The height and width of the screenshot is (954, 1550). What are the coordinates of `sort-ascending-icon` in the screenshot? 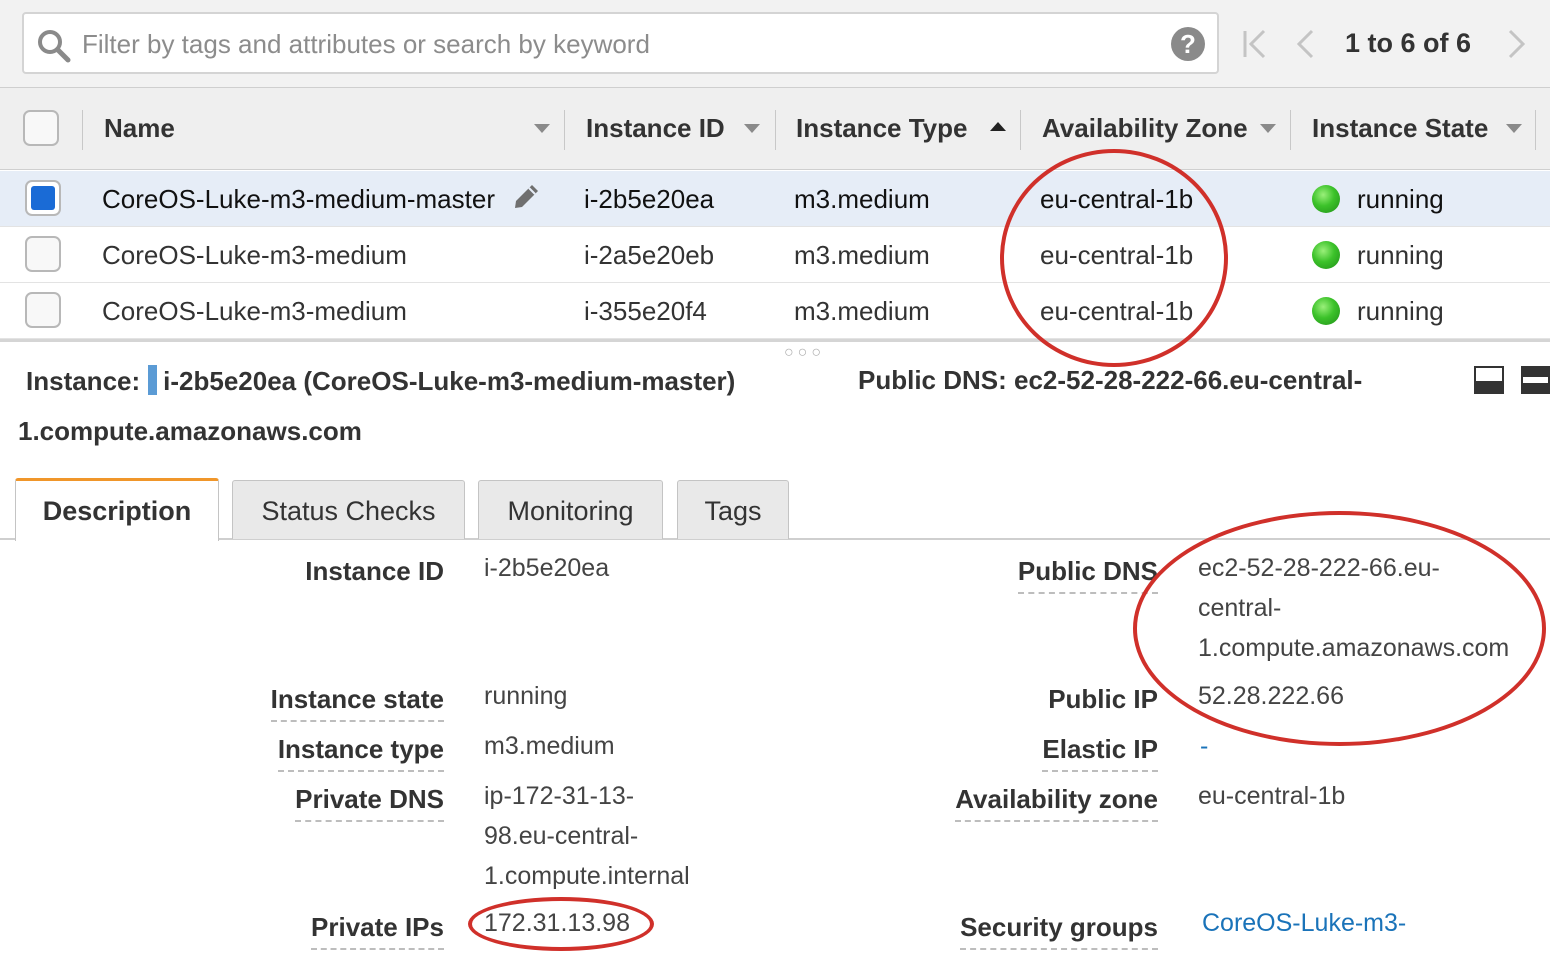 It's located at (998, 126).